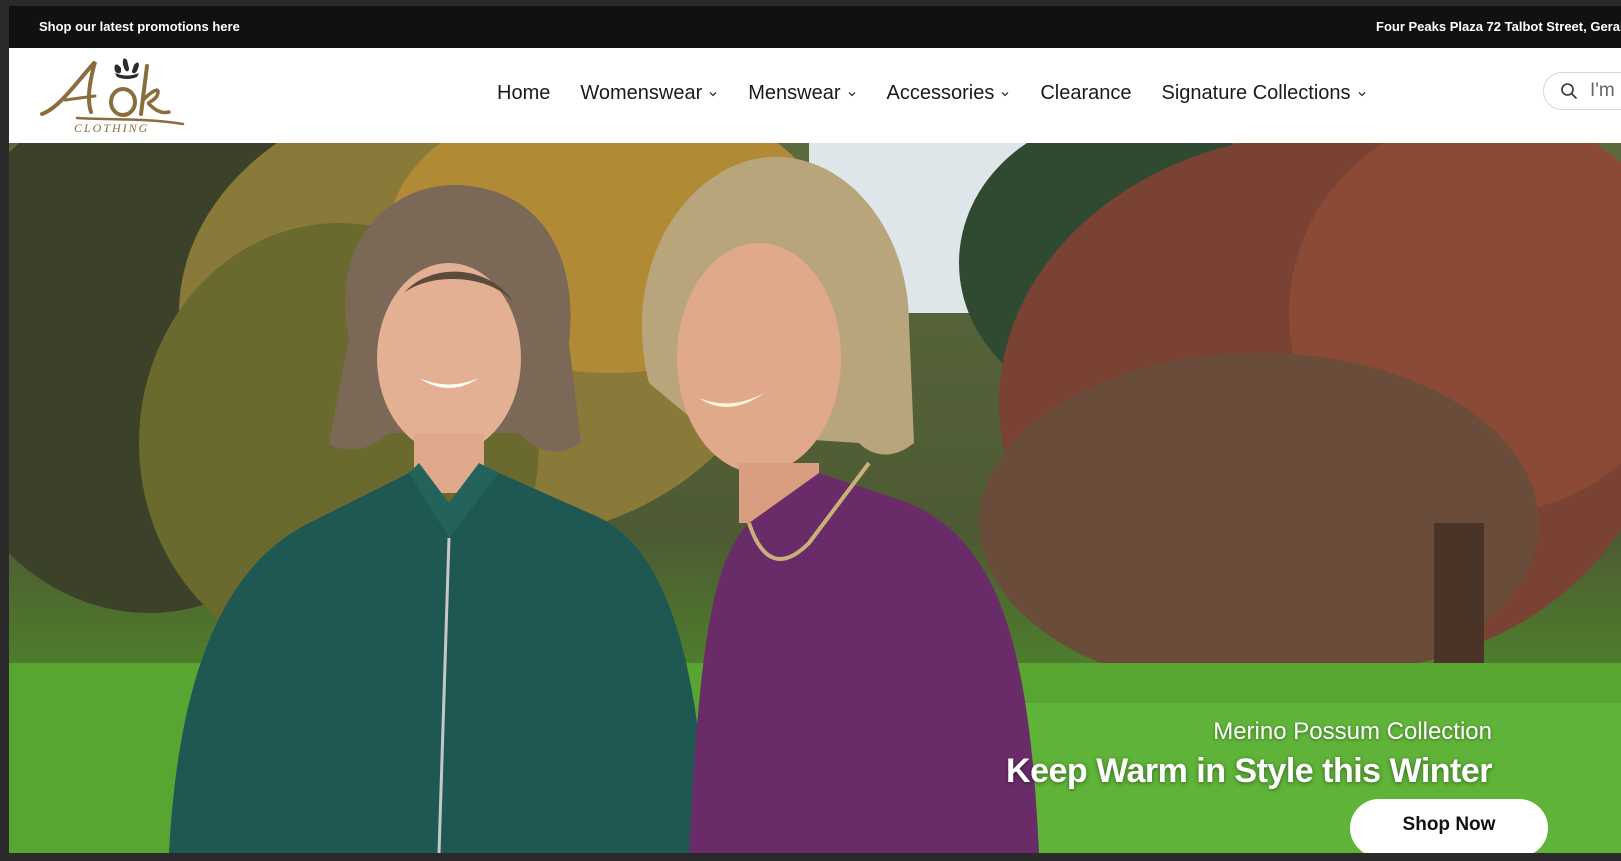 The height and width of the screenshot is (861, 1621). I want to click on promotions-link: Shop our latest promotions here, so click(139, 26).